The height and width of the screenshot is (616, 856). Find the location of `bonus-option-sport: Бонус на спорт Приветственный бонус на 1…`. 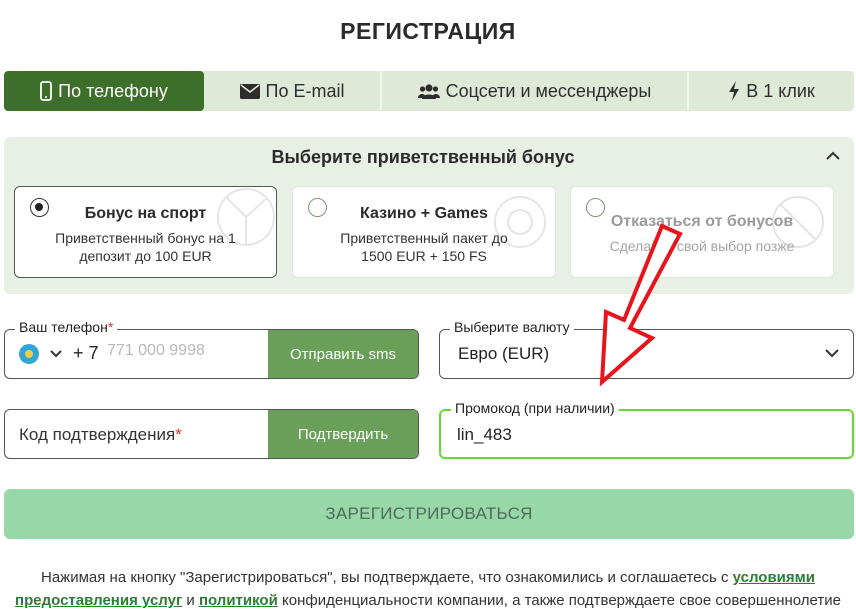

bonus-option-sport: Бонус на спорт Приветственный бонус на 1… is located at coordinates (145, 232).